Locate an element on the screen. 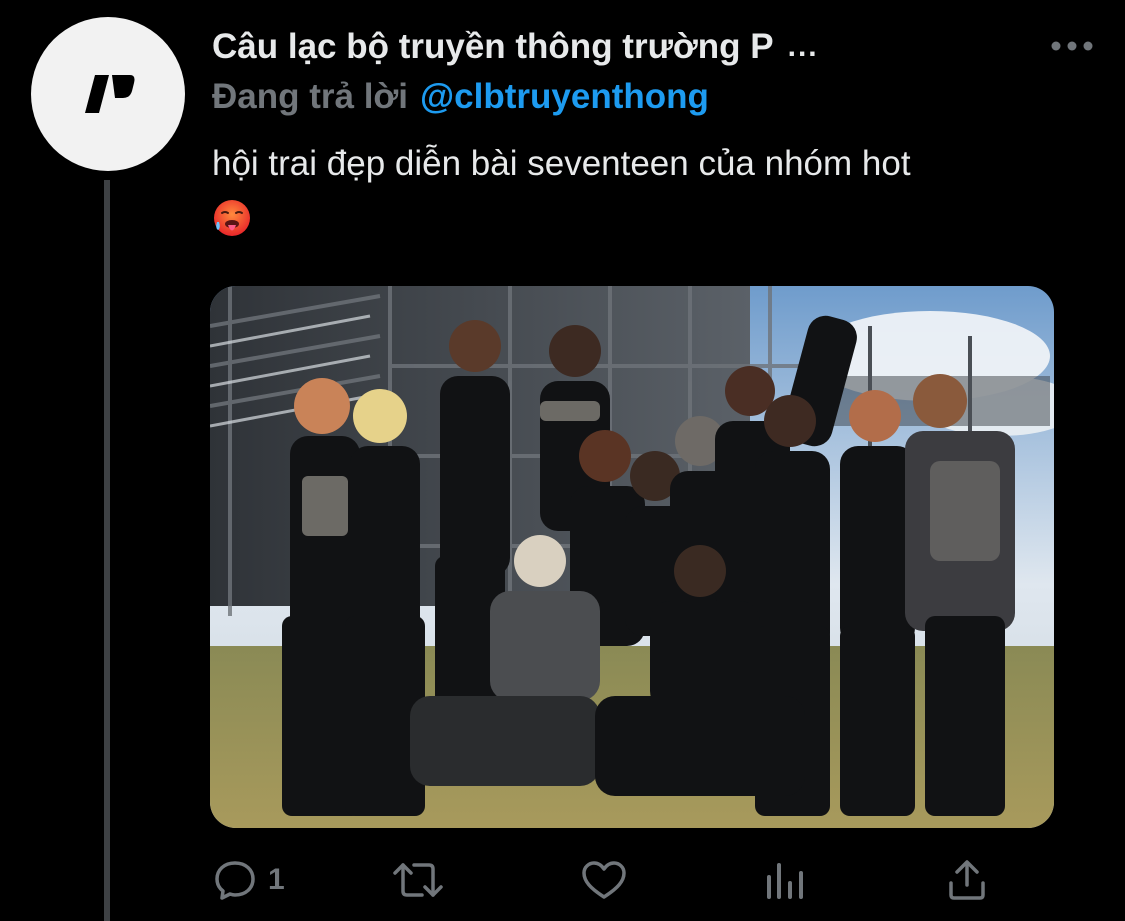 This screenshot has width=1125, height=921. reply-icon is located at coordinates (235, 880).